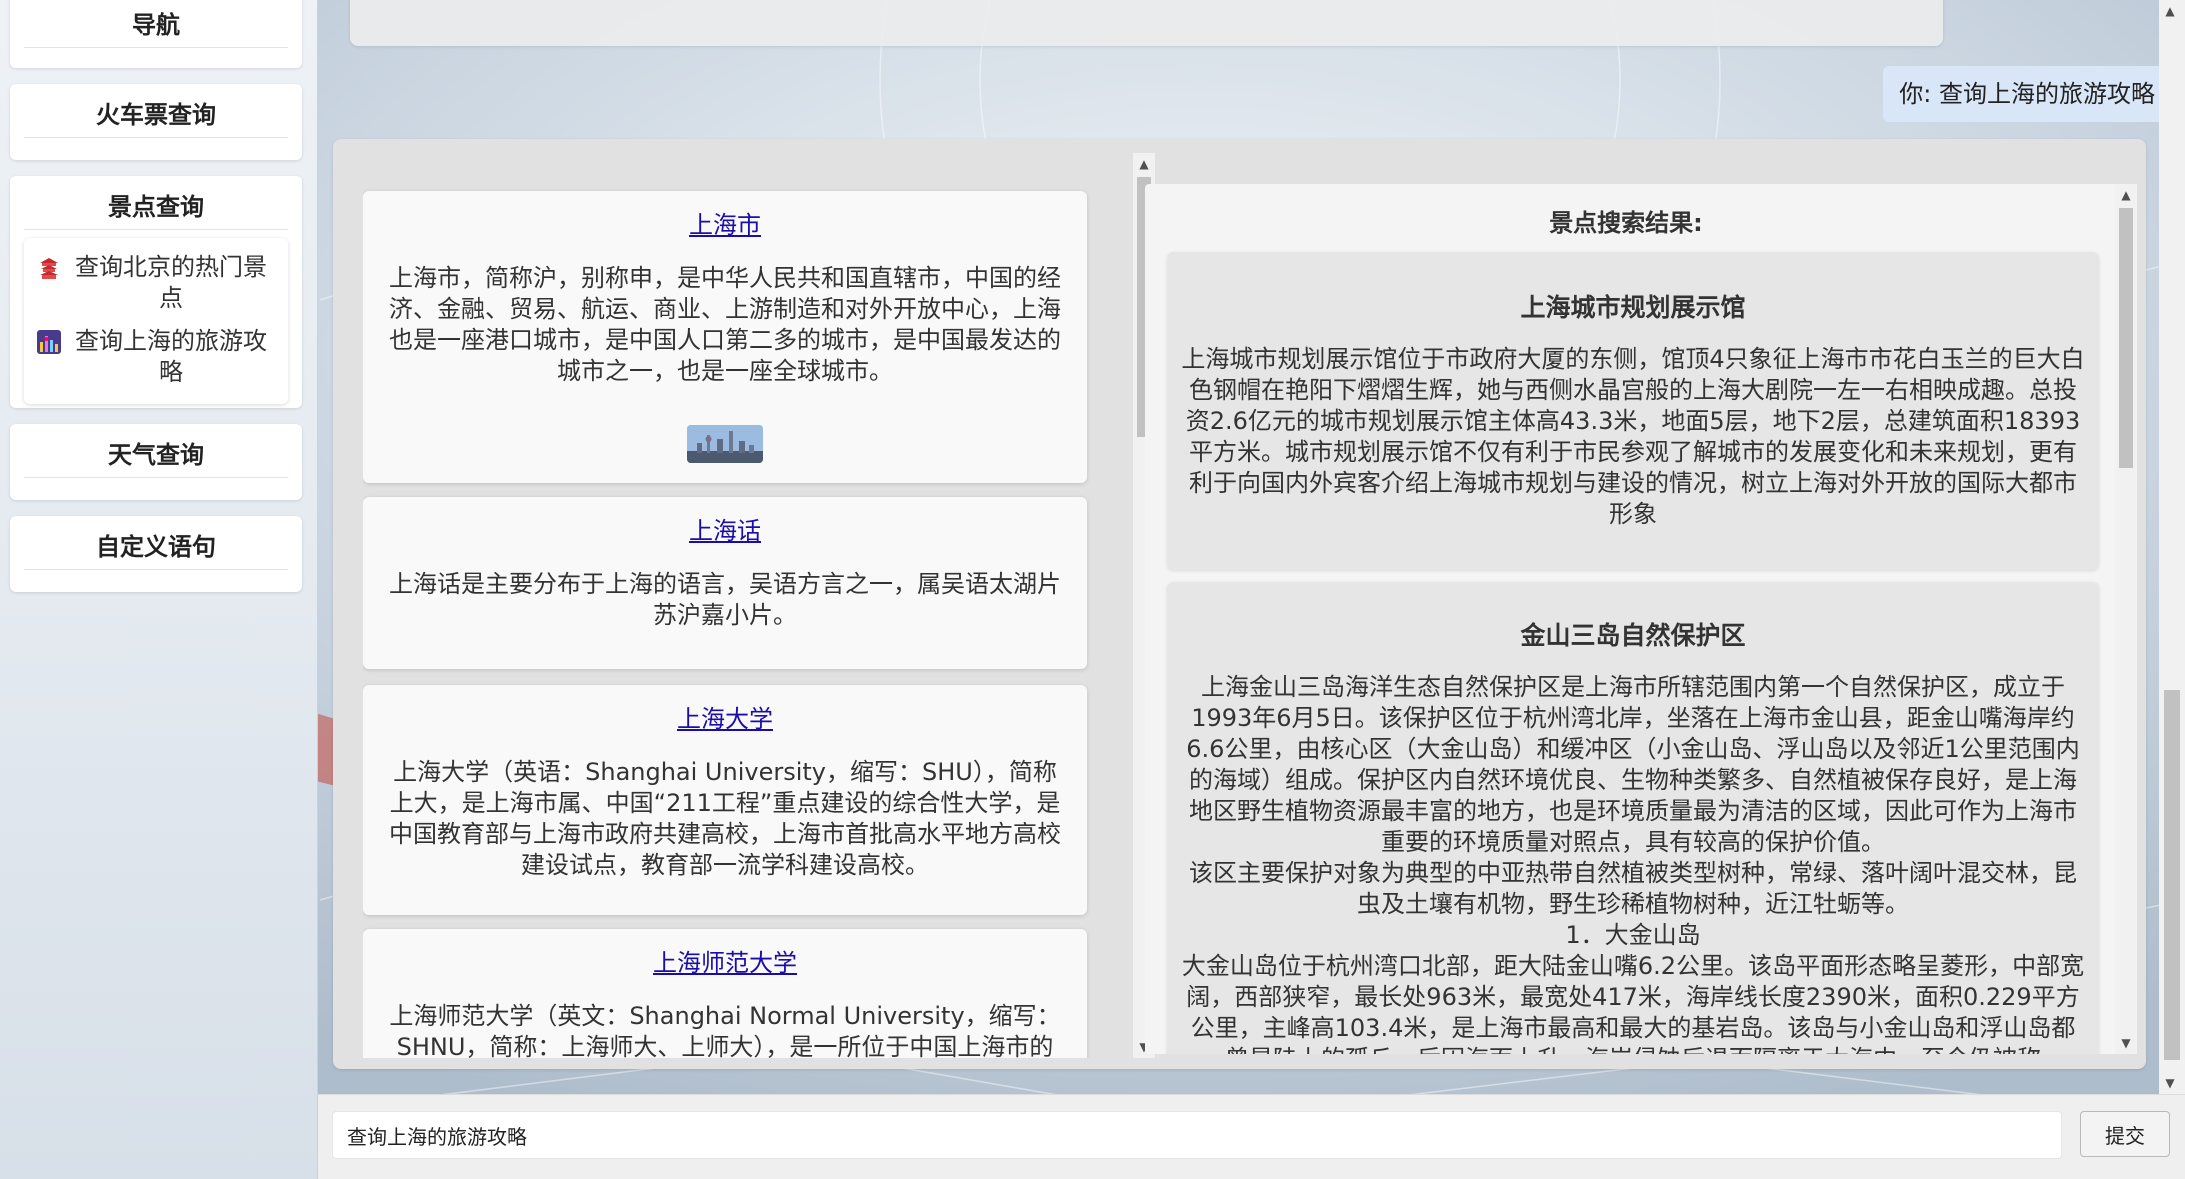  Describe the element at coordinates (1633, 635) in the screenshot. I see `spot-name: 金山三岛自然保护区` at that location.